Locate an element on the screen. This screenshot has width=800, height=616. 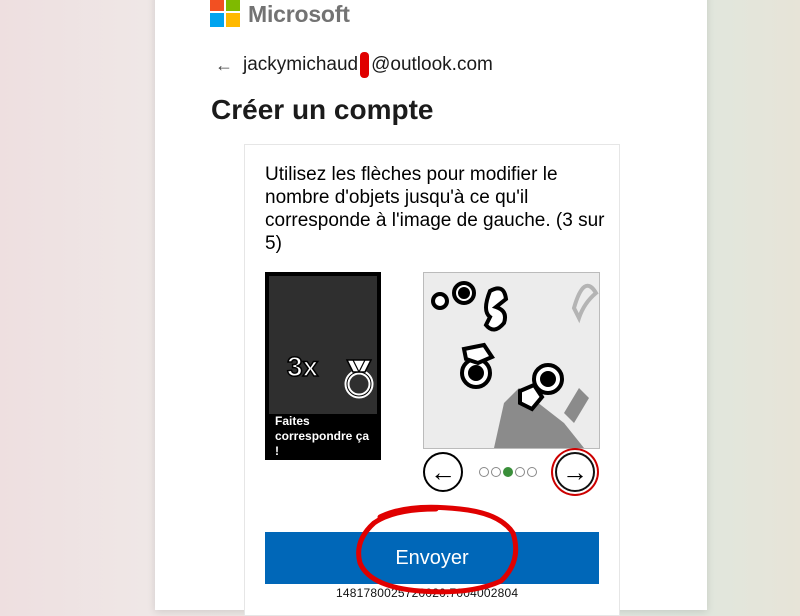
email-domain: @outlook.com is located at coordinates (432, 64).